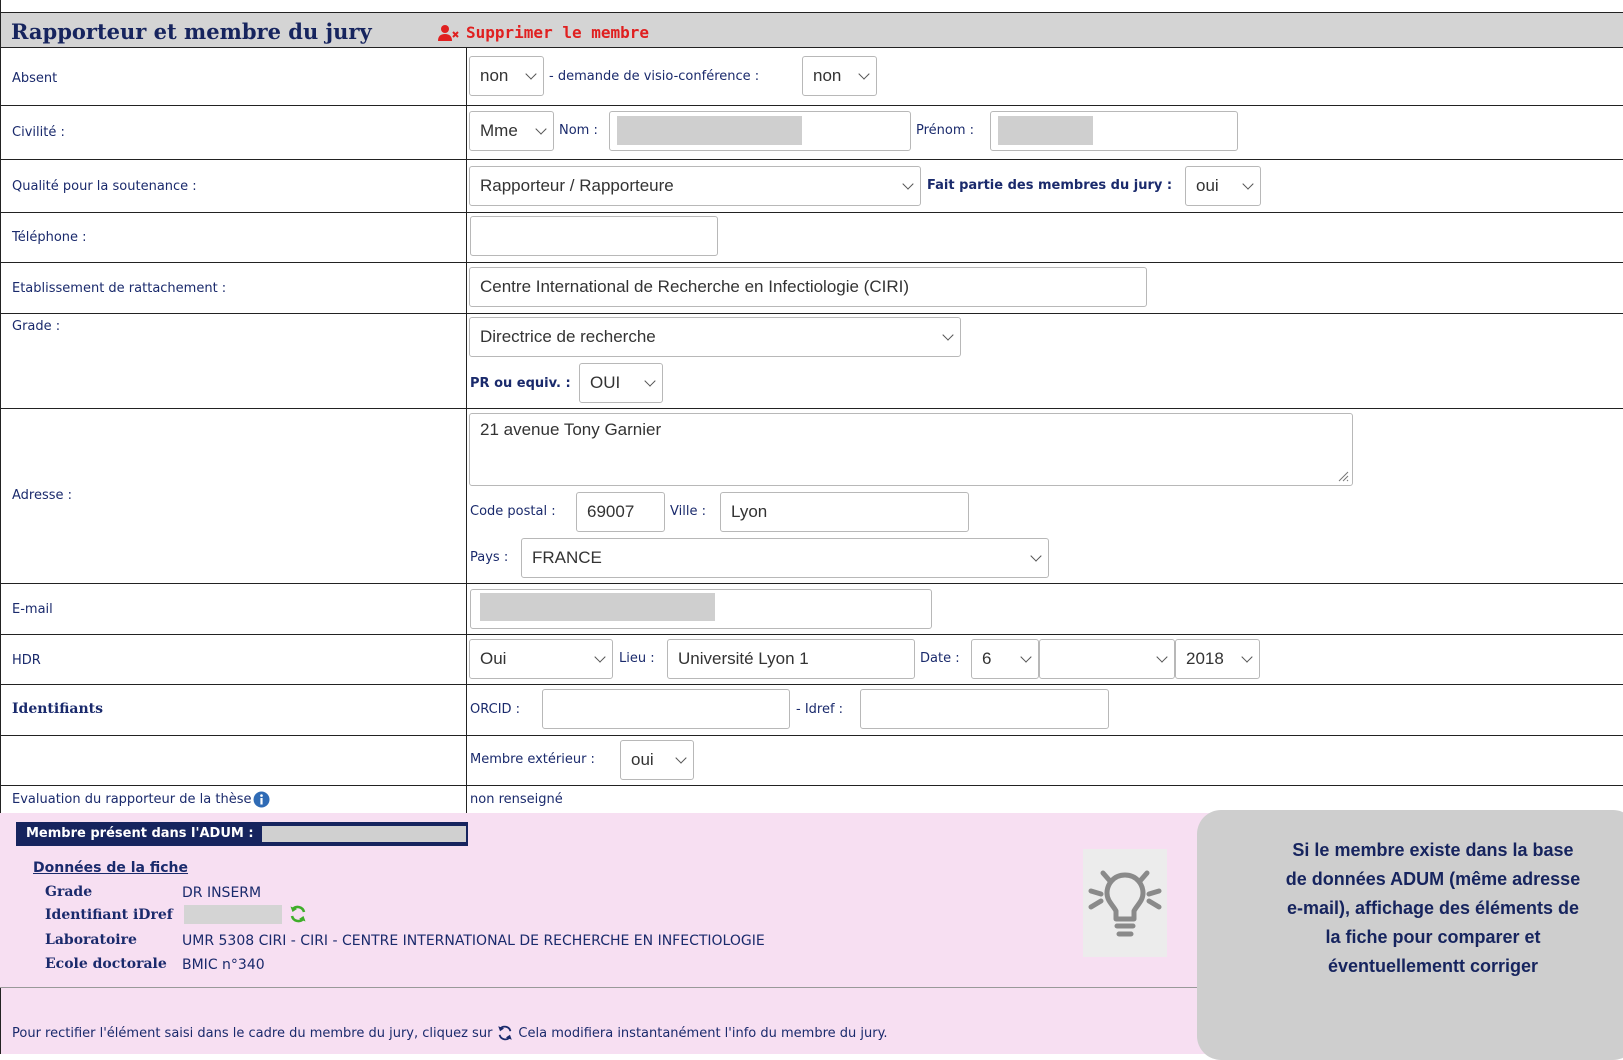  What do you see at coordinates (695, 186) in the screenshot?
I see `qualite-select: Rapporteur / Rapporteure` at bounding box center [695, 186].